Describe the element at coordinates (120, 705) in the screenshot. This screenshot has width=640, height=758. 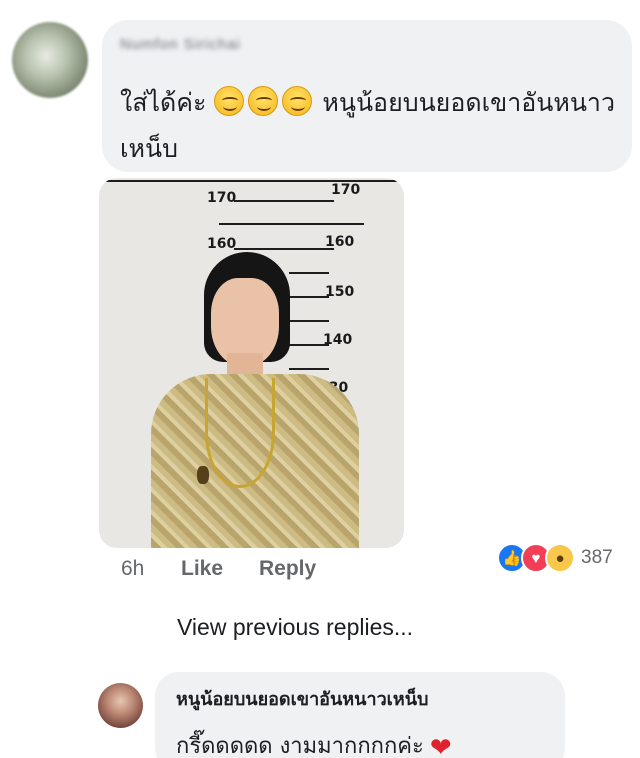
I see `reply-author-avatar` at that location.